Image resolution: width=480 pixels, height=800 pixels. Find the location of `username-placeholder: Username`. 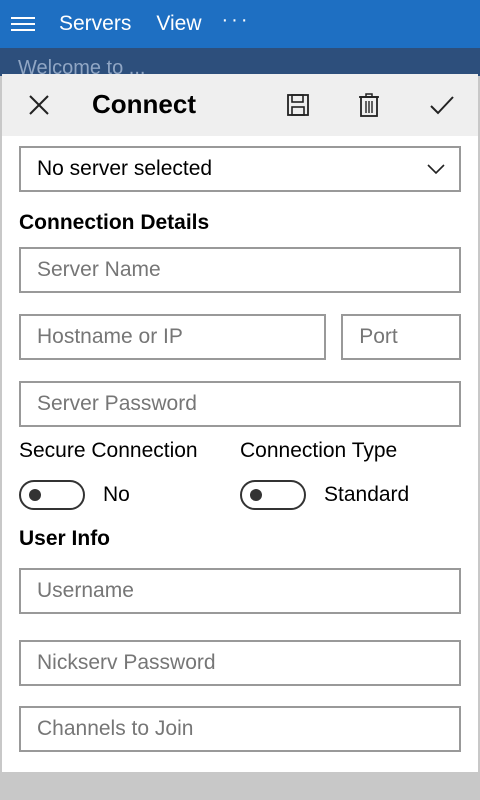

username-placeholder: Username is located at coordinates (85, 590).